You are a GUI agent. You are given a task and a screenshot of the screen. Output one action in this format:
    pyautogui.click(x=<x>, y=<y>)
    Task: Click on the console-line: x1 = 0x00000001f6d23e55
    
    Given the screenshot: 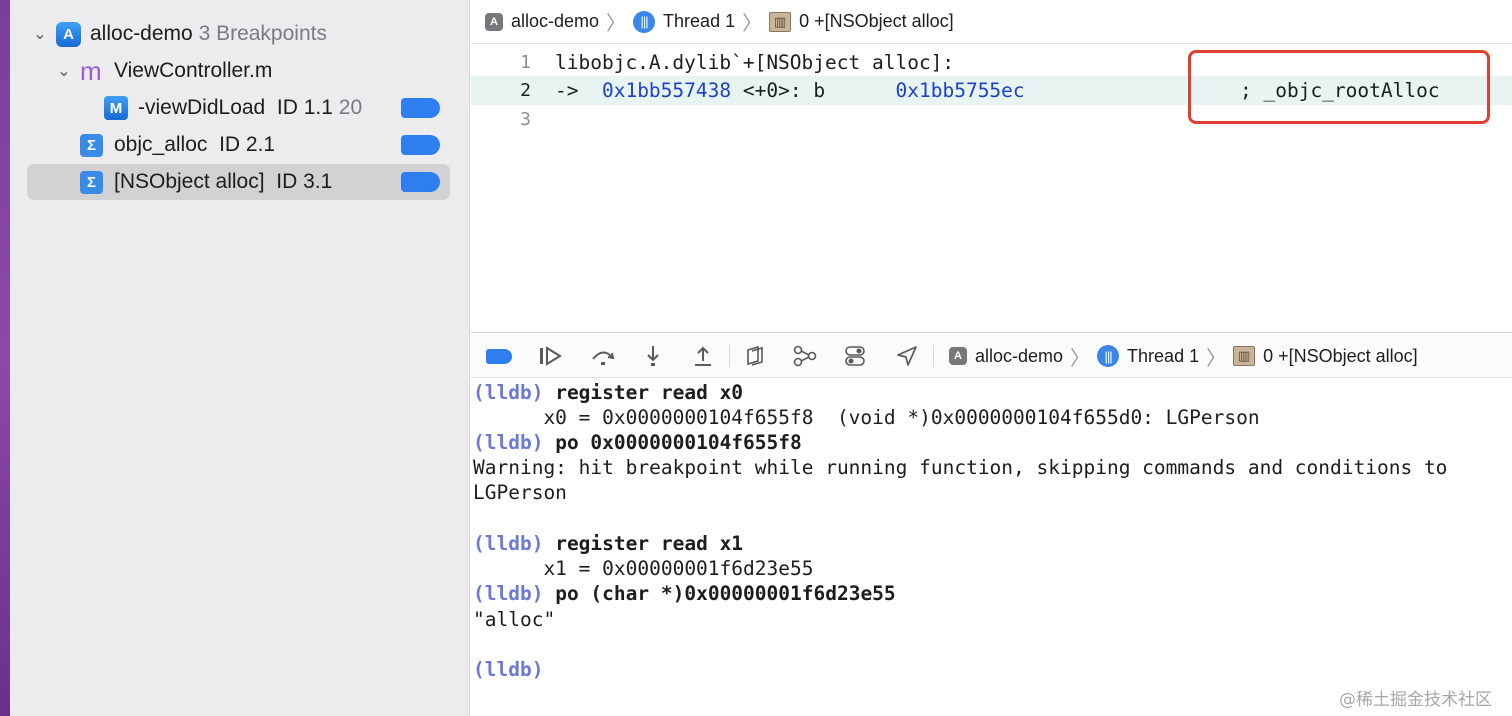 What is the action you would take?
    pyautogui.click(x=643, y=568)
    